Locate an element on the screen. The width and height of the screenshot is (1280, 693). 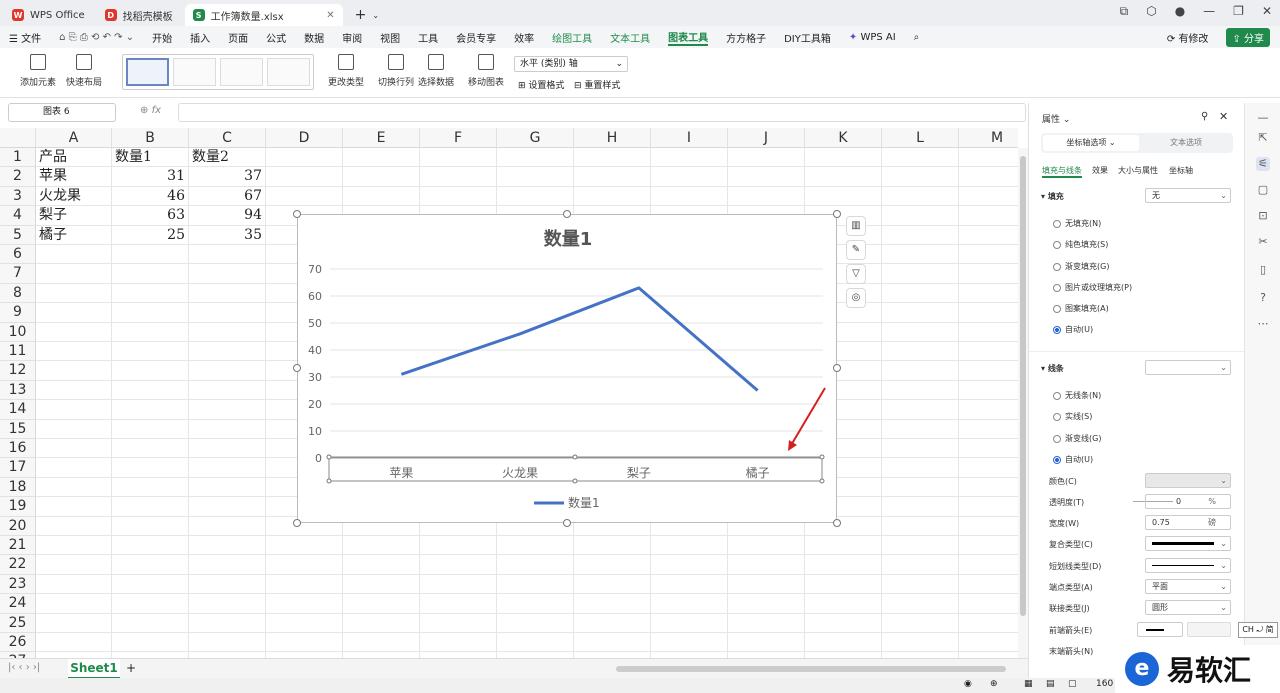
cap-select: 平面 ⌄ is located at coordinates (1188, 586).